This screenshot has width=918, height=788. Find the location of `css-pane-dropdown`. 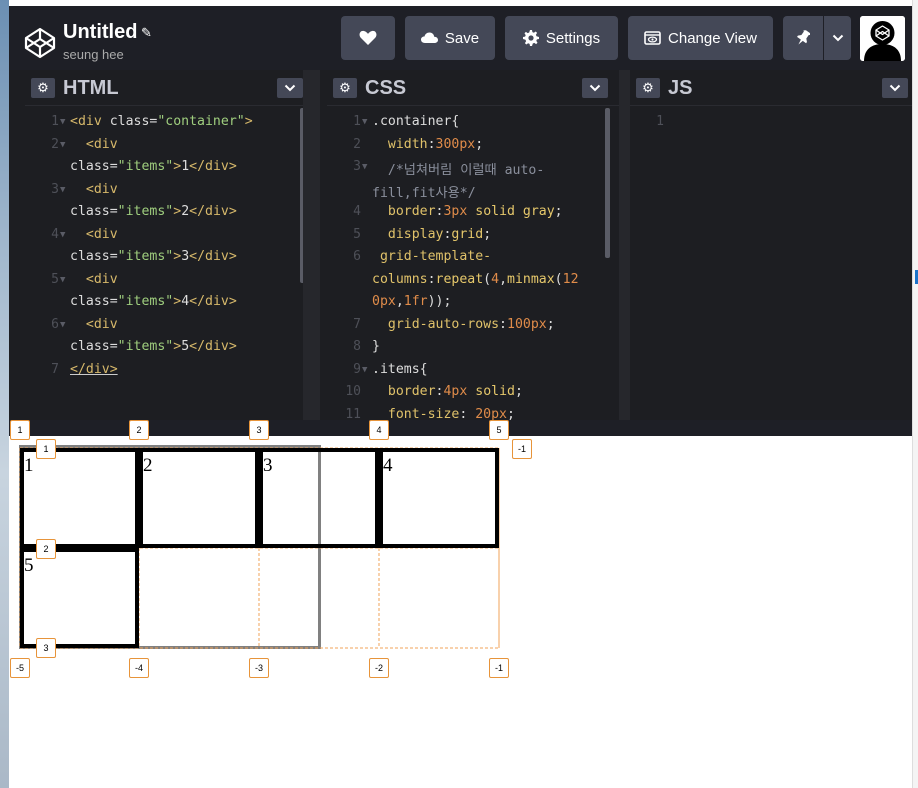

css-pane-dropdown is located at coordinates (595, 88).